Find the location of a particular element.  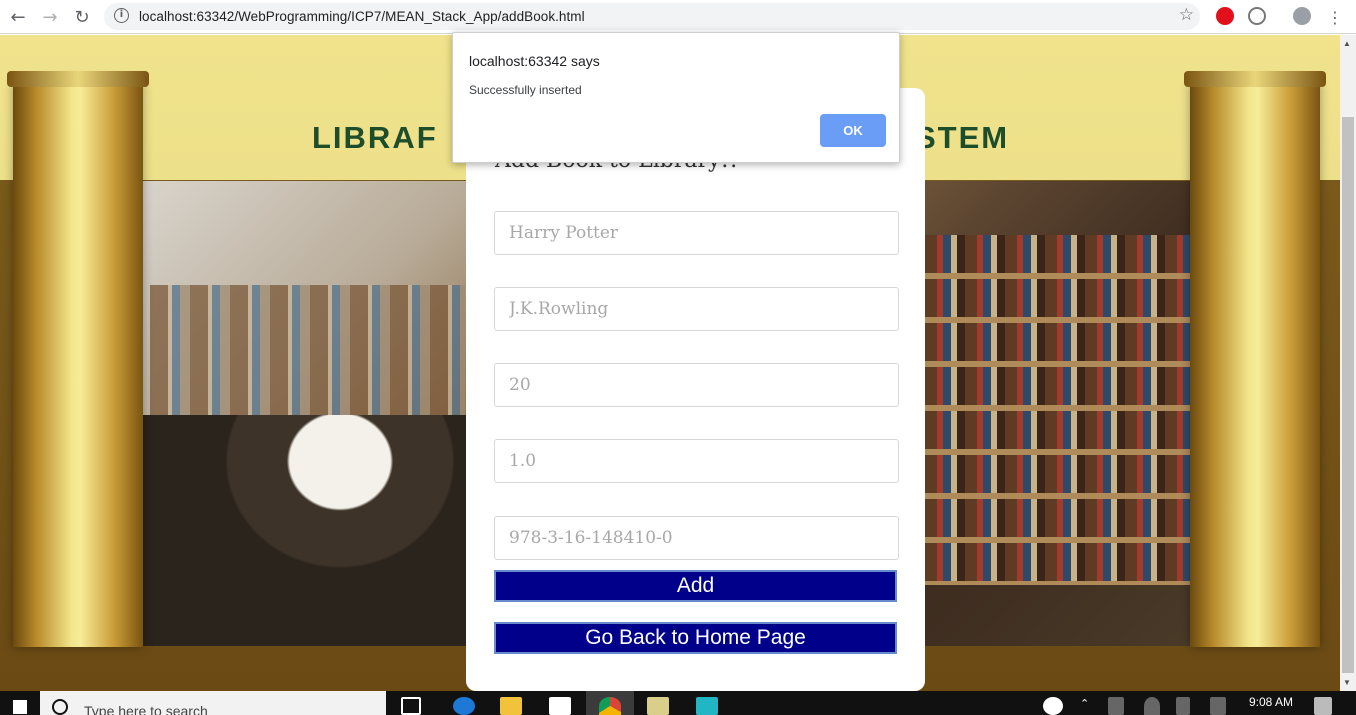

tray-chevron-icon: ⌃ is located at coordinates (1086, 706).